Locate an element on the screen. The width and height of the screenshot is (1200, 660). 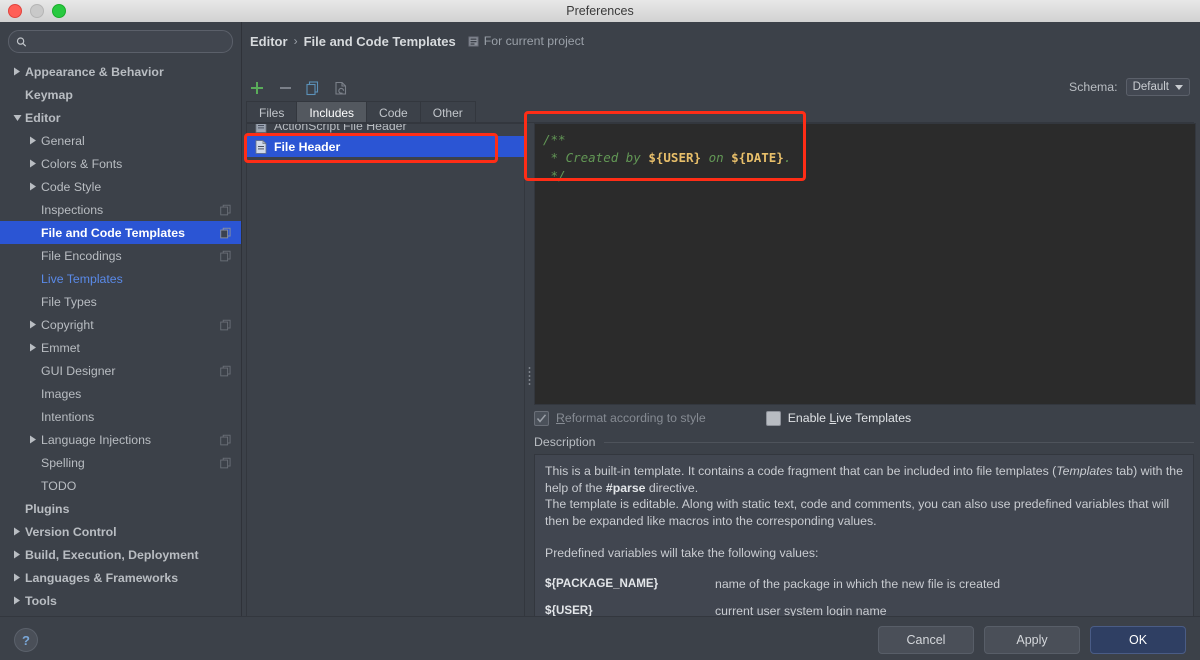
sidebar-item-label: Plugins is located at coordinates (47, 508).